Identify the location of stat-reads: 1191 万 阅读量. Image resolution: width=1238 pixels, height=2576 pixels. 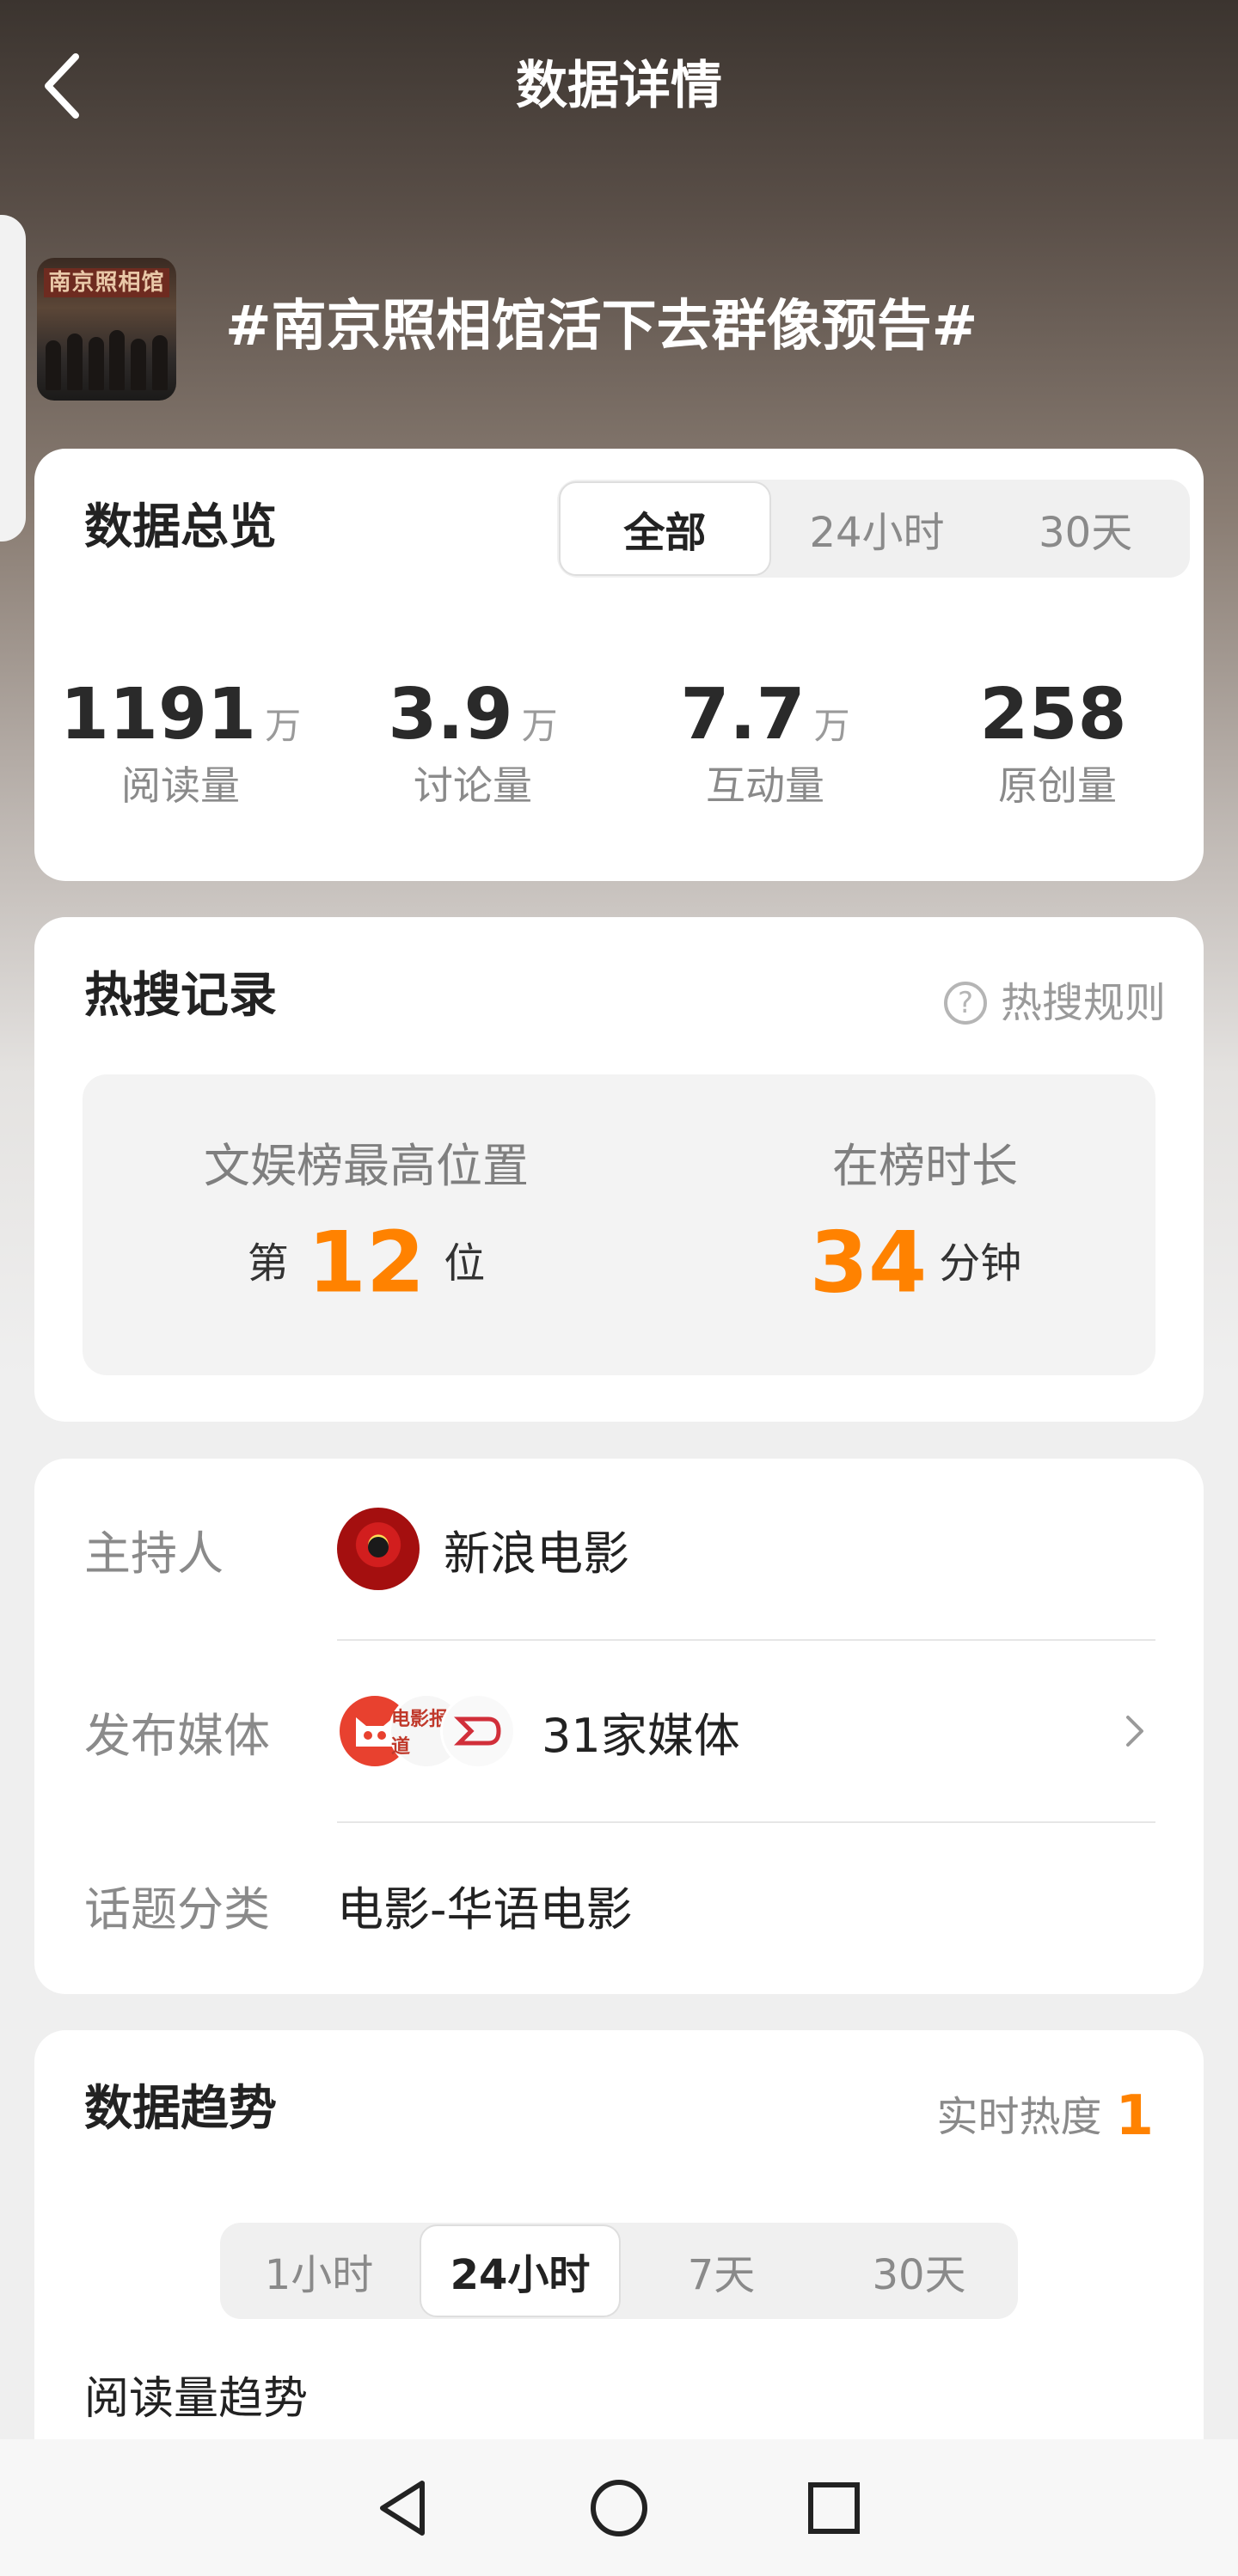
(180, 742).